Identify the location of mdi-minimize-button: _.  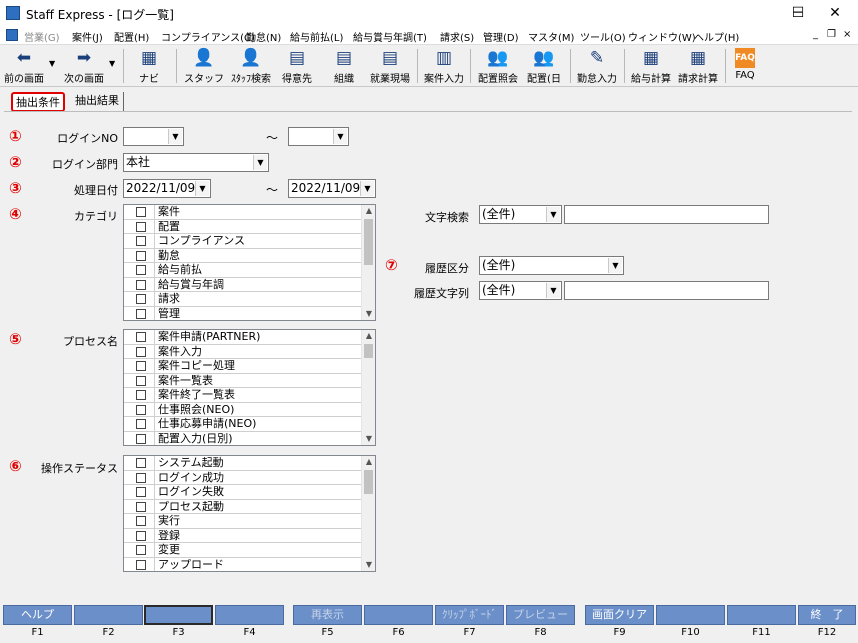
(815, 34).